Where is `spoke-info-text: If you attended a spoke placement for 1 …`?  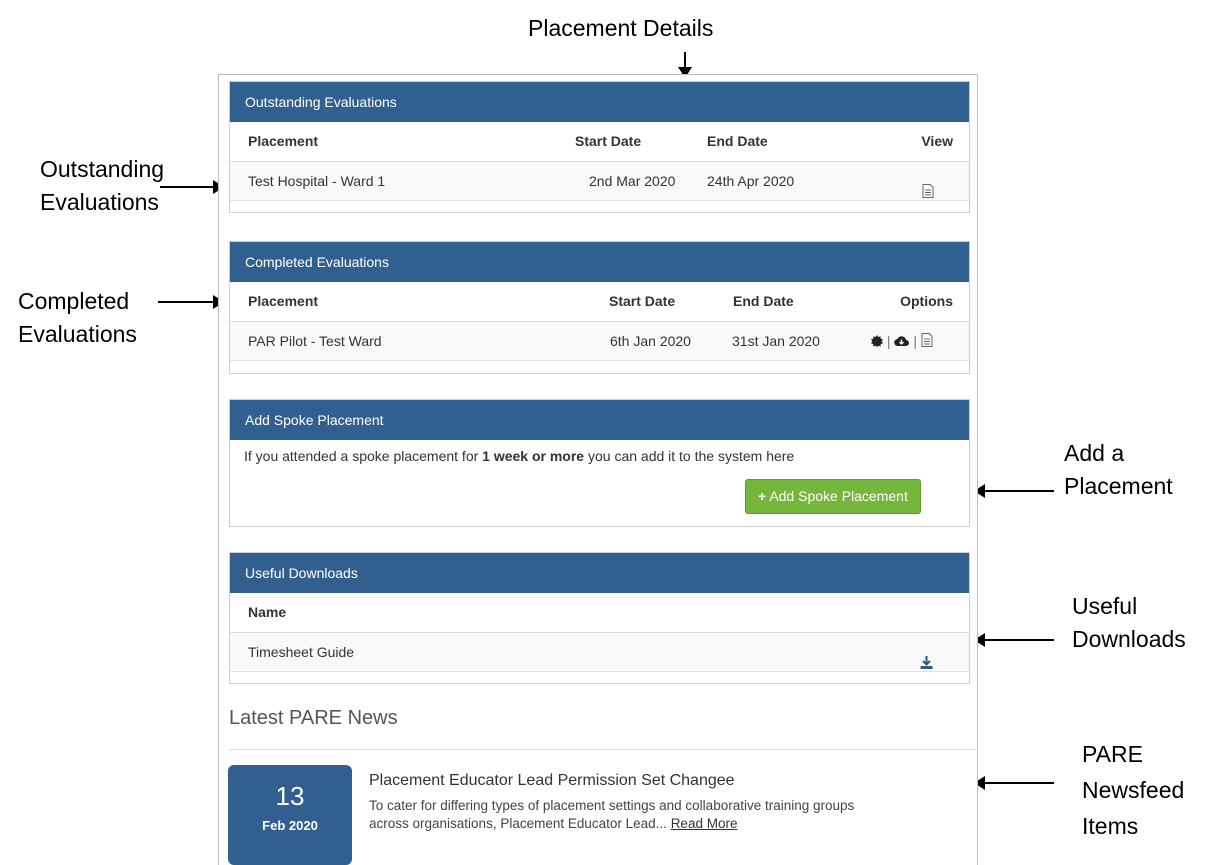
spoke-info-text: If you attended a spoke placement for 1 … is located at coordinates (519, 456).